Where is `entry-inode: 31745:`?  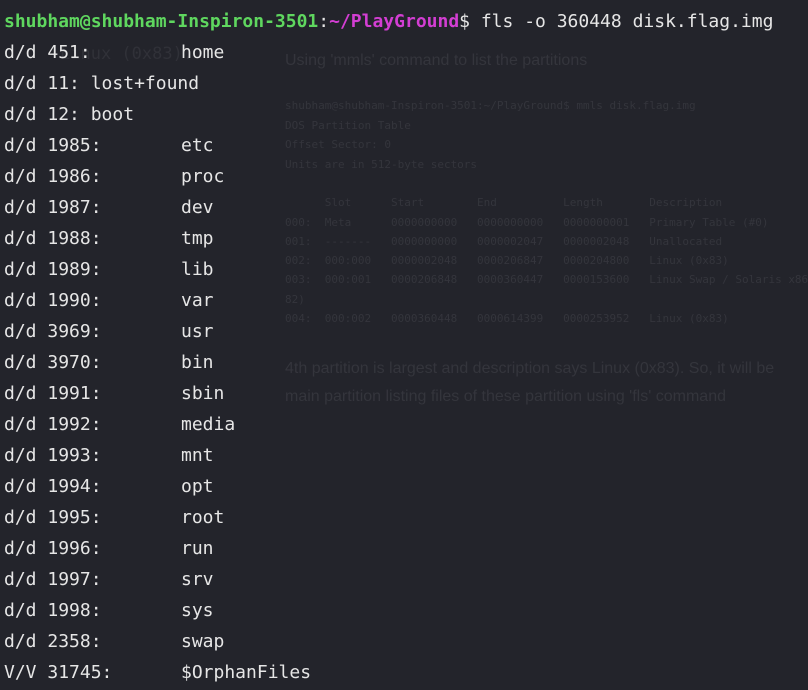
entry-inode: 31745: is located at coordinates (80, 672).